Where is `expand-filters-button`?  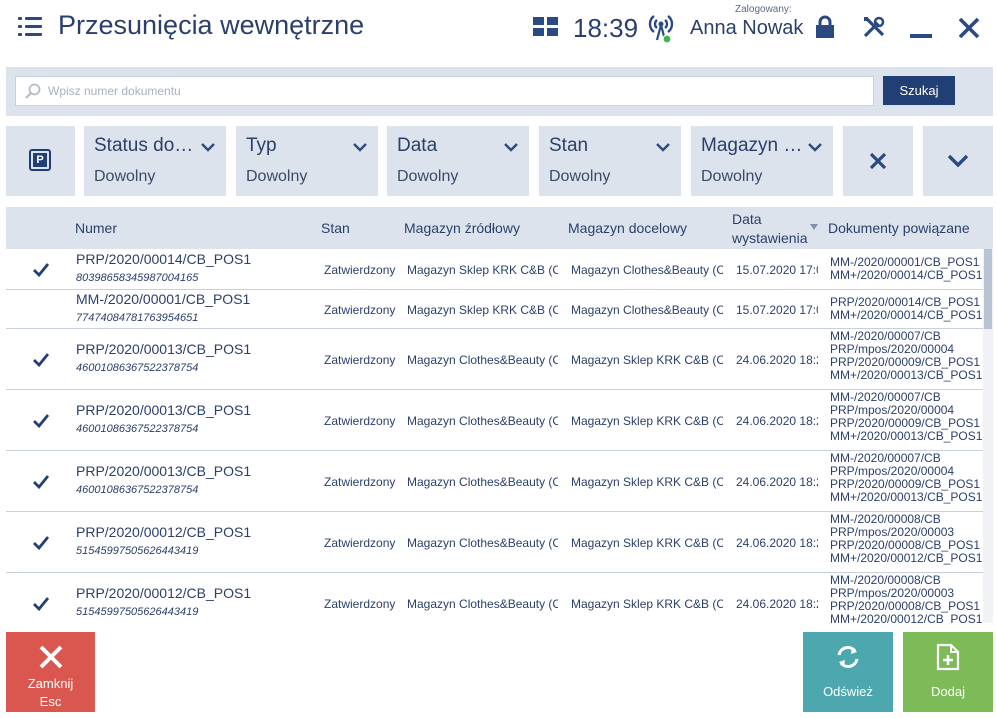 expand-filters-button is located at coordinates (958, 161).